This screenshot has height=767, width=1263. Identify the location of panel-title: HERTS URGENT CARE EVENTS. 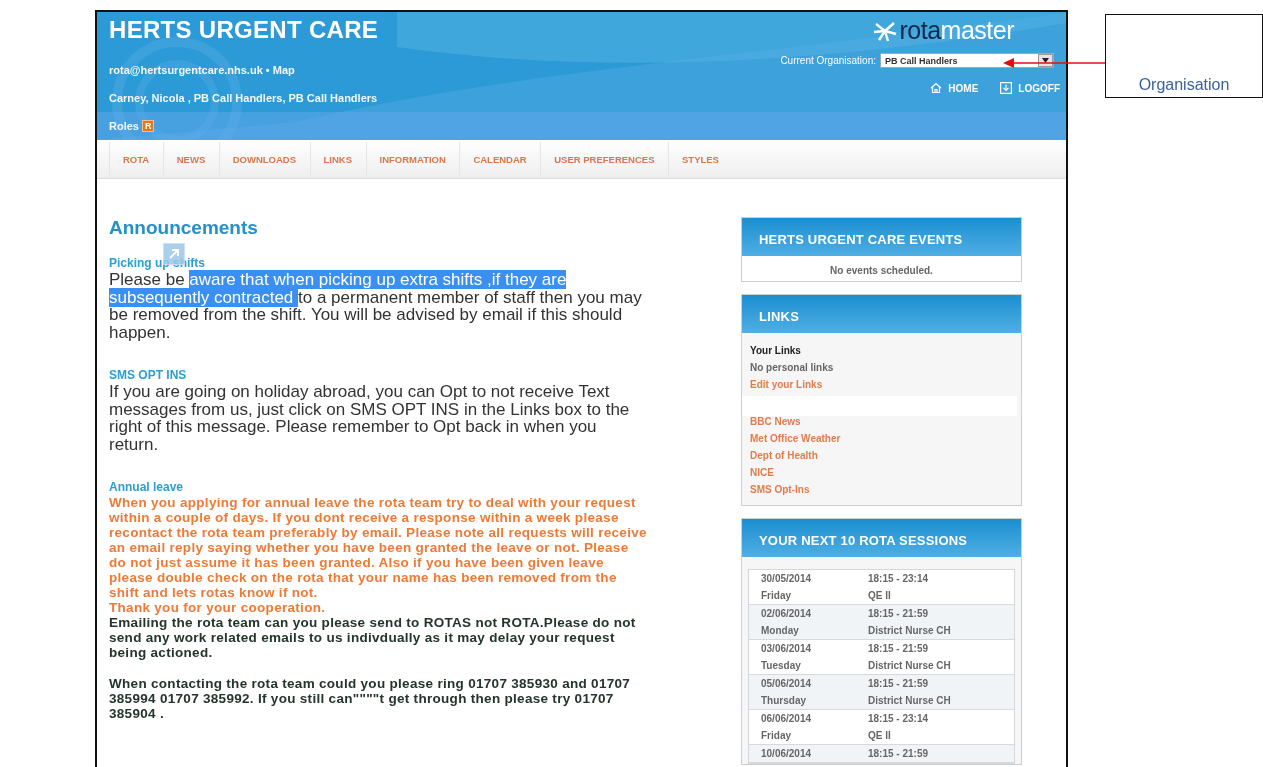
(881, 237).